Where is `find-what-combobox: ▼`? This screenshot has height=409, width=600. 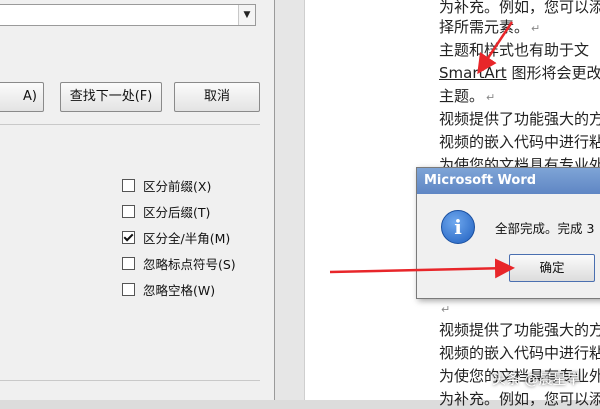 find-what-combobox: ▼ is located at coordinates (128, 15).